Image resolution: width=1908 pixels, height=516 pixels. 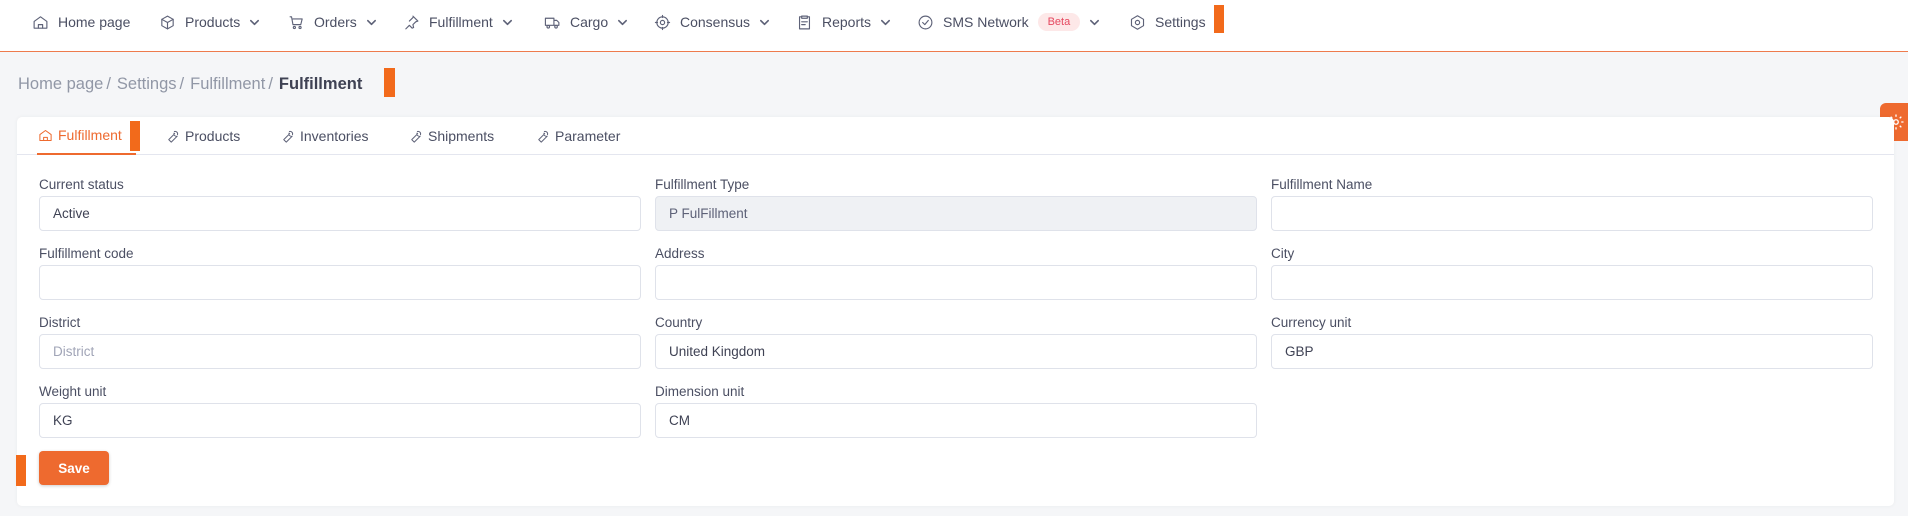 I want to click on nav-settings-label: Settings, so click(x=1180, y=22).